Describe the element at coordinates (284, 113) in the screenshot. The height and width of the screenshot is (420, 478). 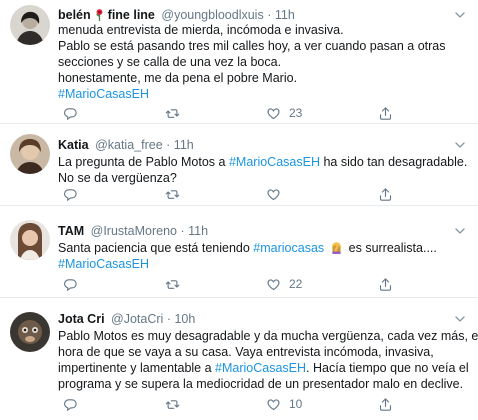
I see `like-button: 23` at that location.